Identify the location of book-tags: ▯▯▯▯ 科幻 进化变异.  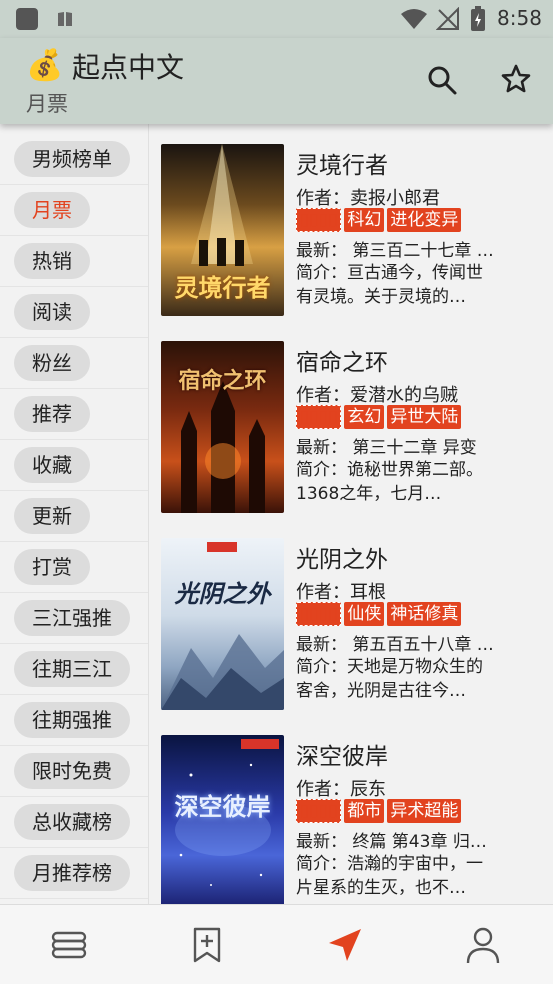
(380, 221).